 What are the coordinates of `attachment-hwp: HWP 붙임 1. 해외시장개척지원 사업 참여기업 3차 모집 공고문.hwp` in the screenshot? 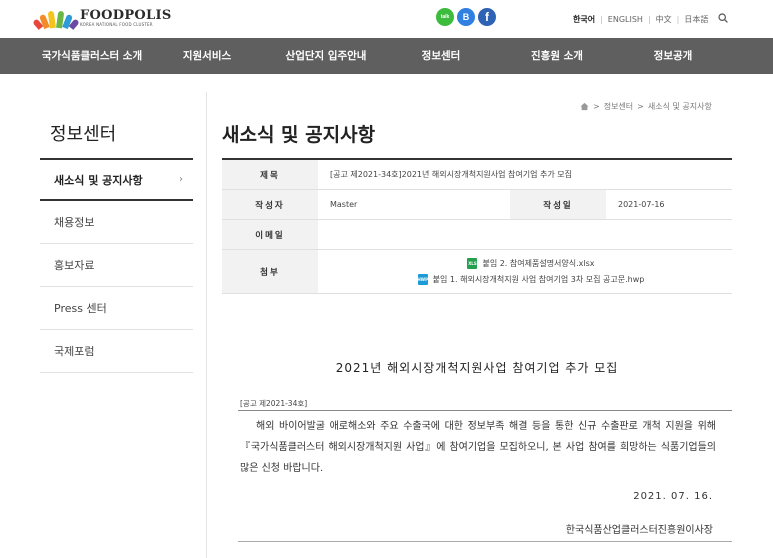 It's located at (531, 279).